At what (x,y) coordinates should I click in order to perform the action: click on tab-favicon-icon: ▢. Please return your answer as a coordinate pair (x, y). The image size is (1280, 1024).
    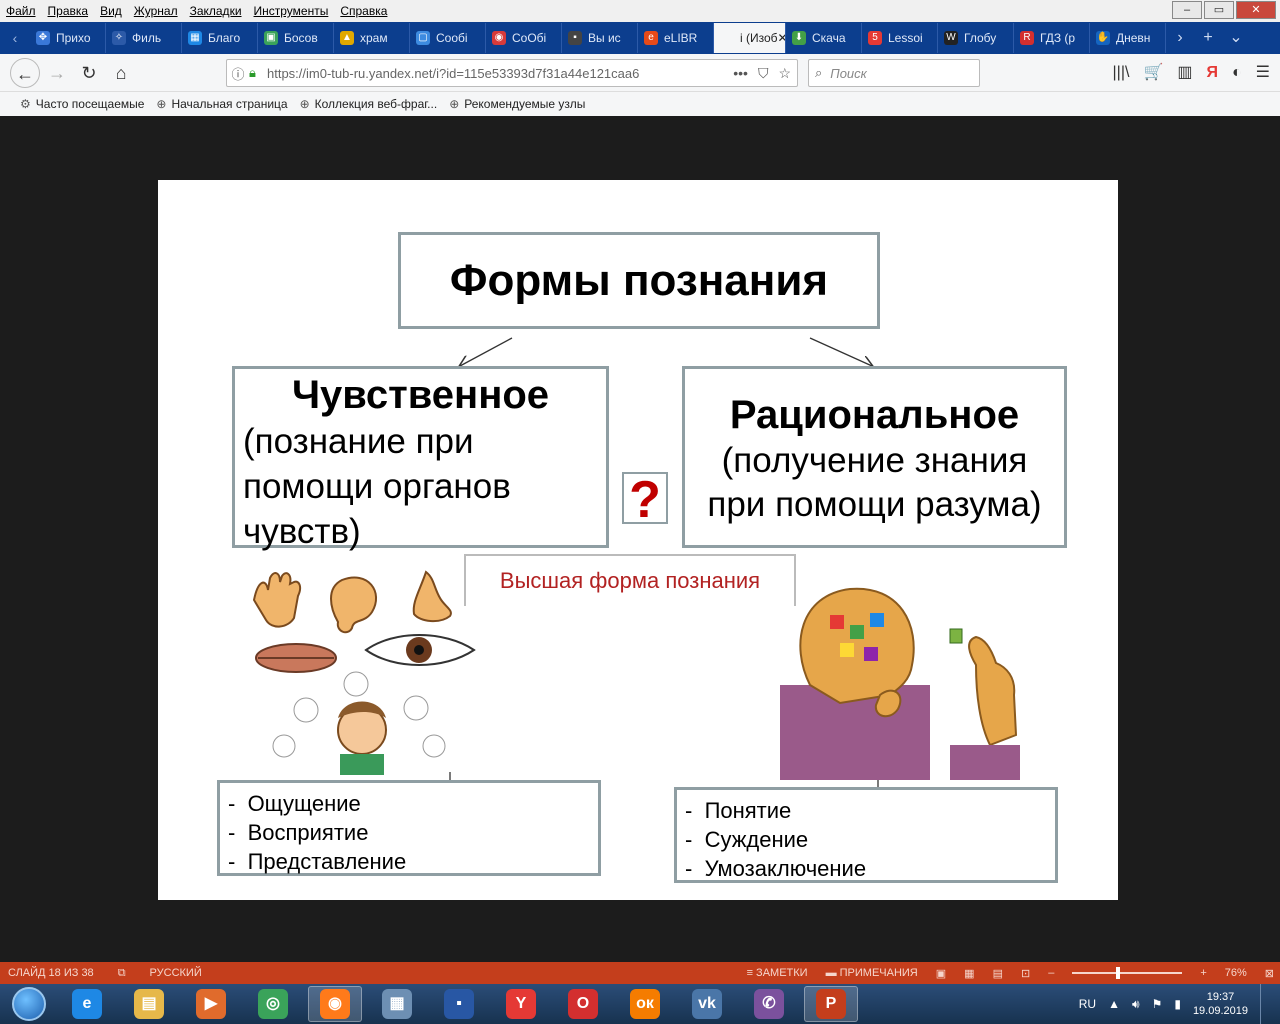
    Looking at the image, I should click on (423, 38).